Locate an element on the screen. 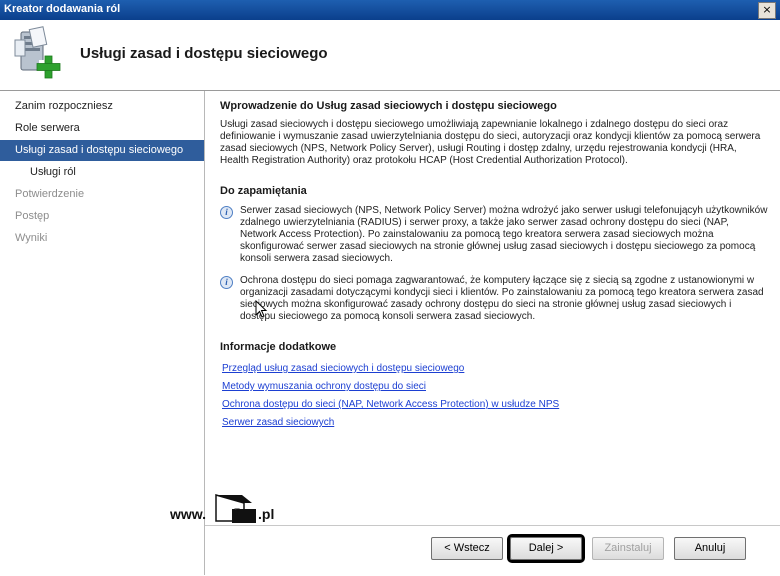 The height and width of the screenshot is (576, 780). notes-title: Do zapamiętania is located at coordinates (263, 191).